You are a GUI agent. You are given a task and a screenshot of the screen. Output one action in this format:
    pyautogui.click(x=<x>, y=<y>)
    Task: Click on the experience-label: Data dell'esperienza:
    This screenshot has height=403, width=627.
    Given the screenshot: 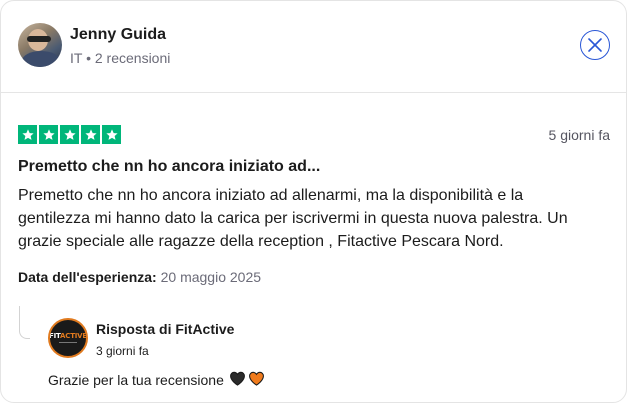 What is the action you would take?
    pyautogui.click(x=87, y=277)
    